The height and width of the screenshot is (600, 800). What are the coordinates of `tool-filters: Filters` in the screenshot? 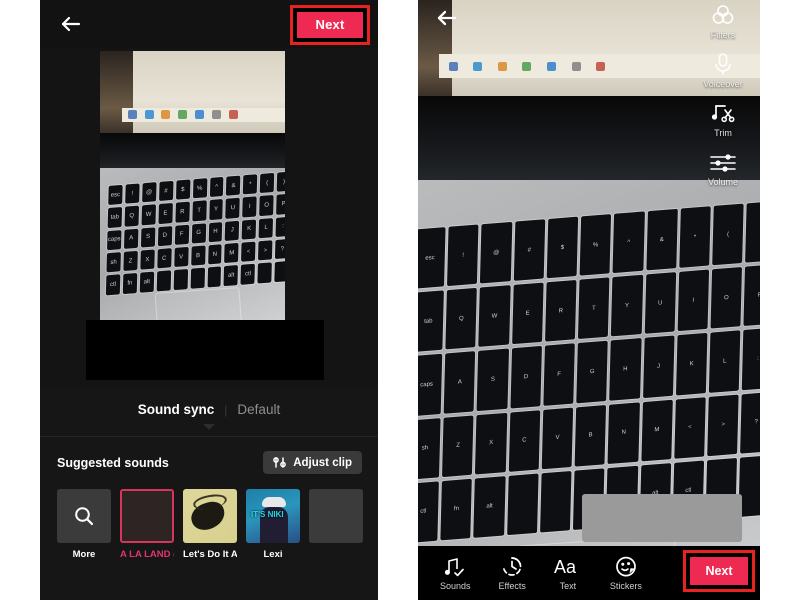 It's located at (723, 21).